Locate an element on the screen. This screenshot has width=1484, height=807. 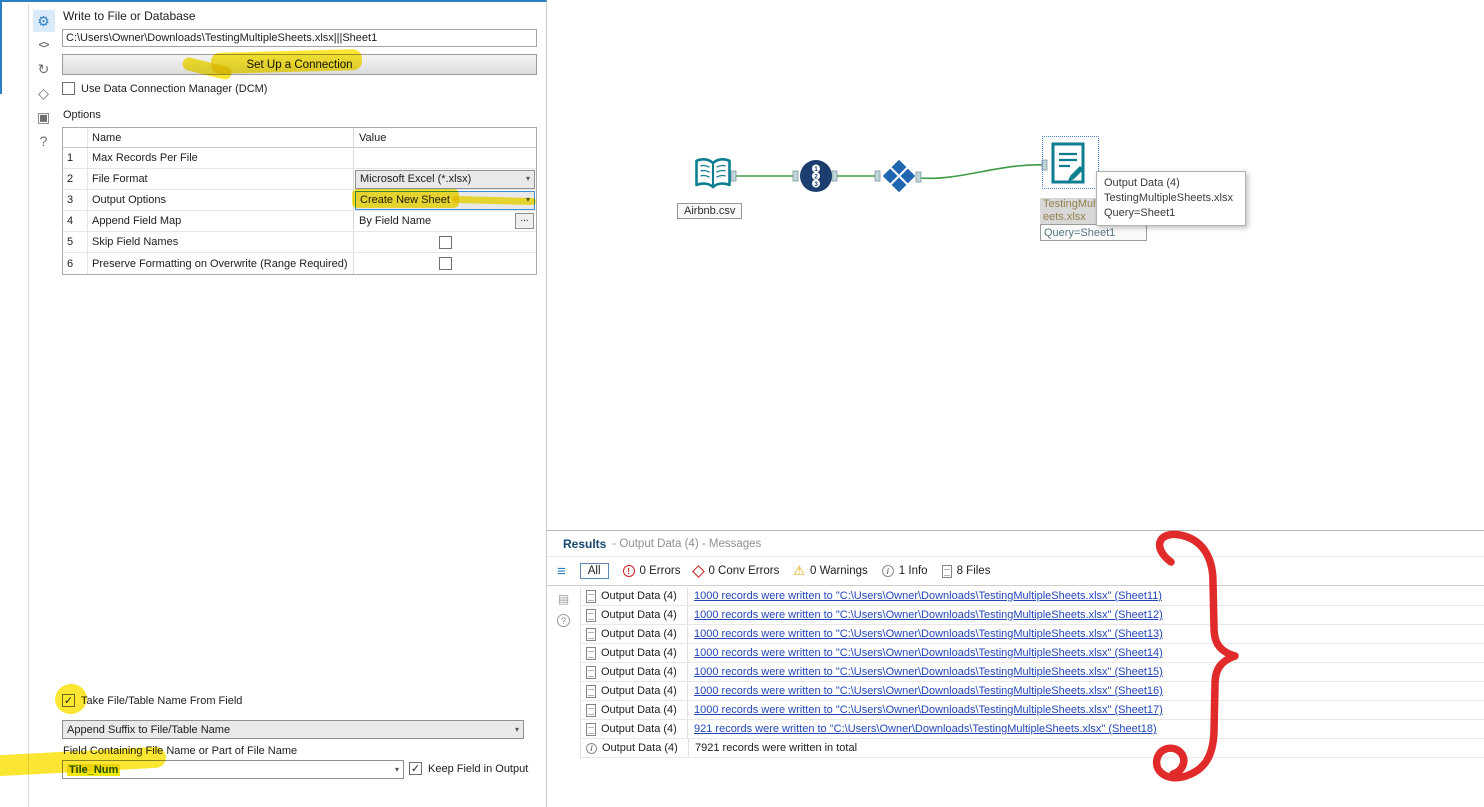
filter-errors: ! 0 Errors is located at coordinates (651, 571).